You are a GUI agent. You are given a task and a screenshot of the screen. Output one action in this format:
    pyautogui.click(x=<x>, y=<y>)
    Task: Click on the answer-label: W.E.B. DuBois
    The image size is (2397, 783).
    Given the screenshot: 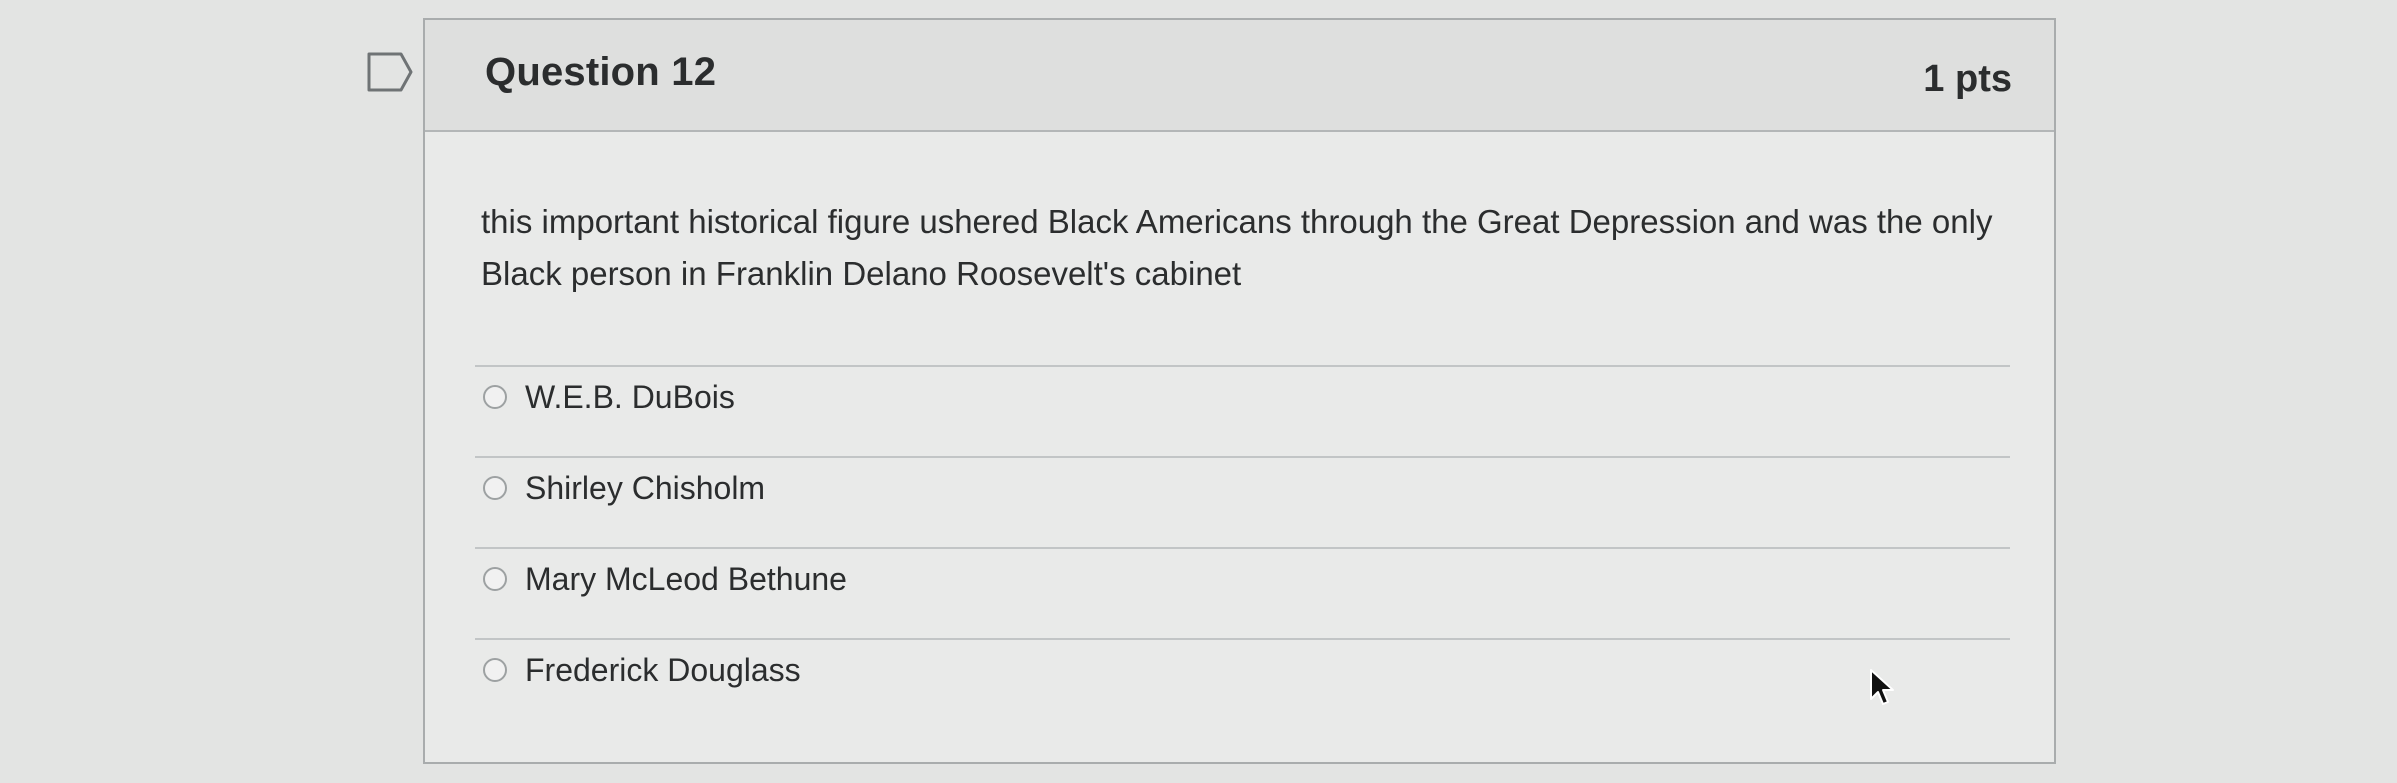 What is the action you would take?
    pyautogui.click(x=630, y=396)
    